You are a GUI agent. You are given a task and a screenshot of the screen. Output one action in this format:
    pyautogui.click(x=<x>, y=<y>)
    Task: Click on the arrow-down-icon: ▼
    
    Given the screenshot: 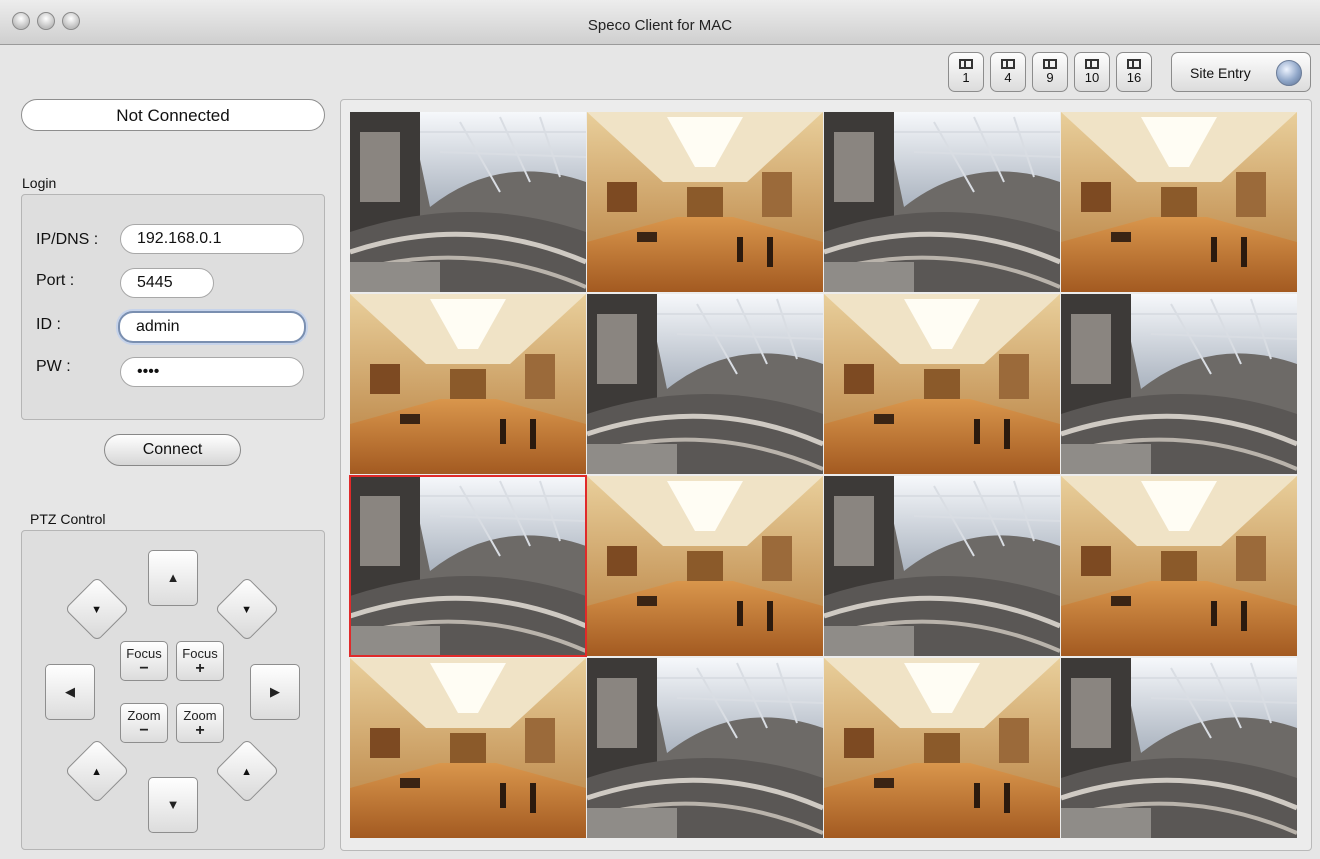 What is the action you would take?
    pyautogui.click(x=173, y=804)
    